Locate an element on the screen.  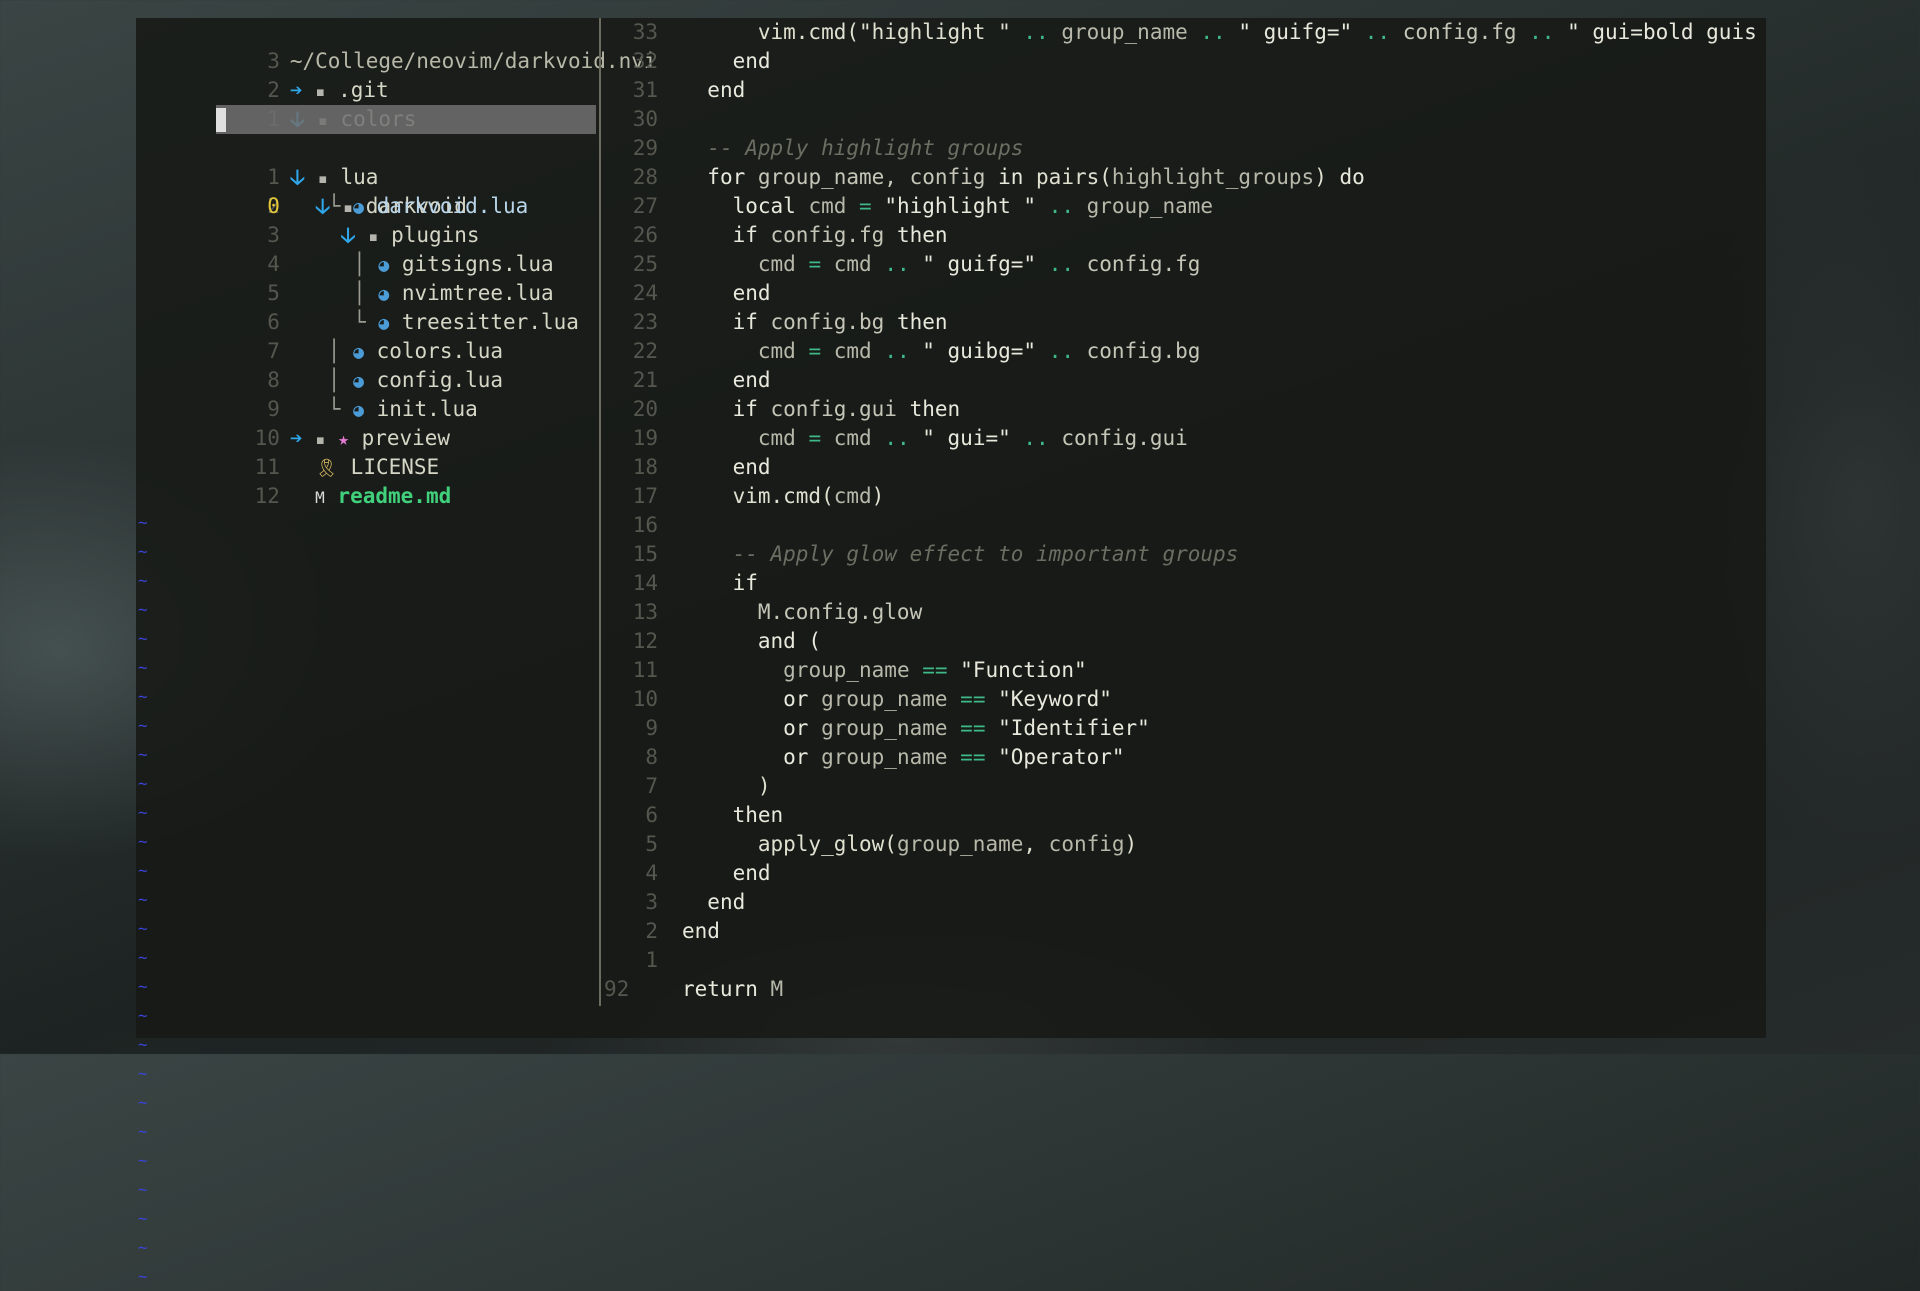
tree-item-gitsigns: 4 │ ◕ gitsigns.lua is located at coordinates (368, 248).